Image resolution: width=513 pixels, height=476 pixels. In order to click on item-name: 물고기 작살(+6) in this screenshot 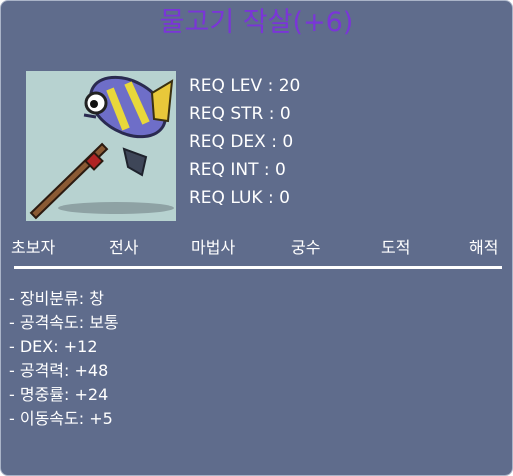, I will do `click(256, 22)`.